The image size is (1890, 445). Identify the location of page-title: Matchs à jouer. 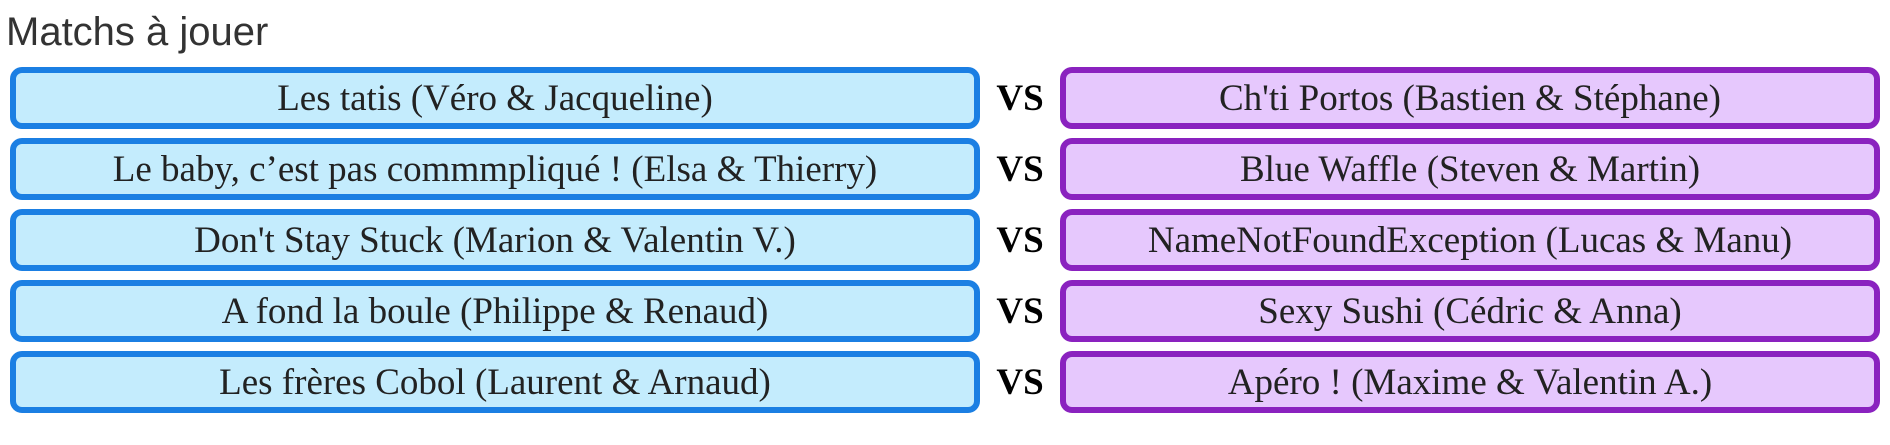
(137, 32).